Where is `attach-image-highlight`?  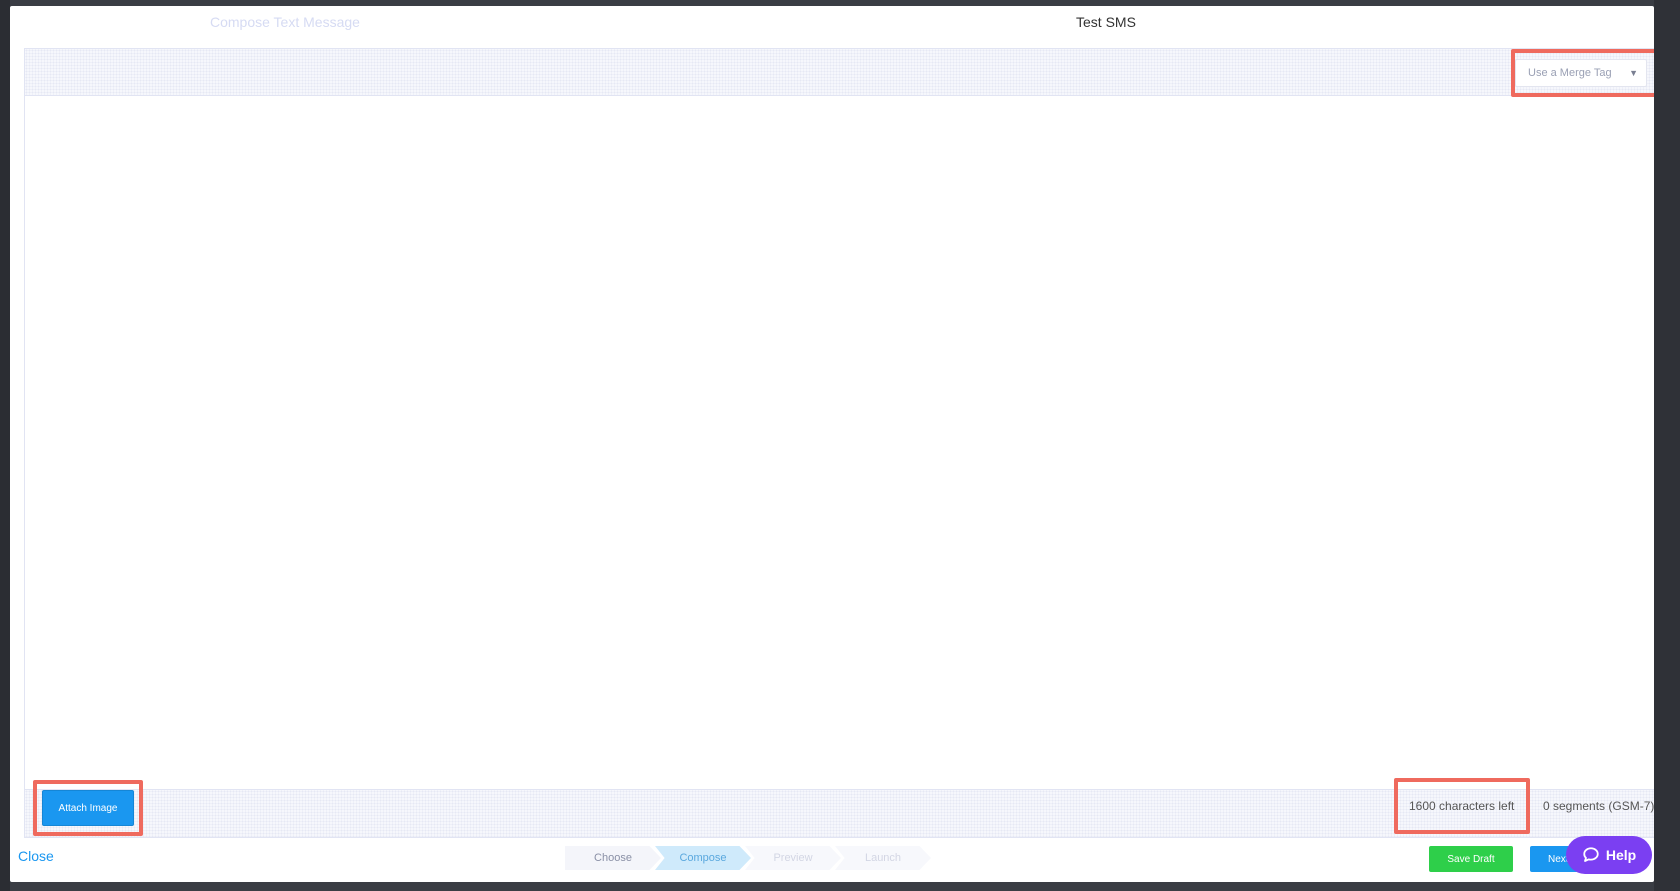 attach-image-highlight is located at coordinates (88, 808).